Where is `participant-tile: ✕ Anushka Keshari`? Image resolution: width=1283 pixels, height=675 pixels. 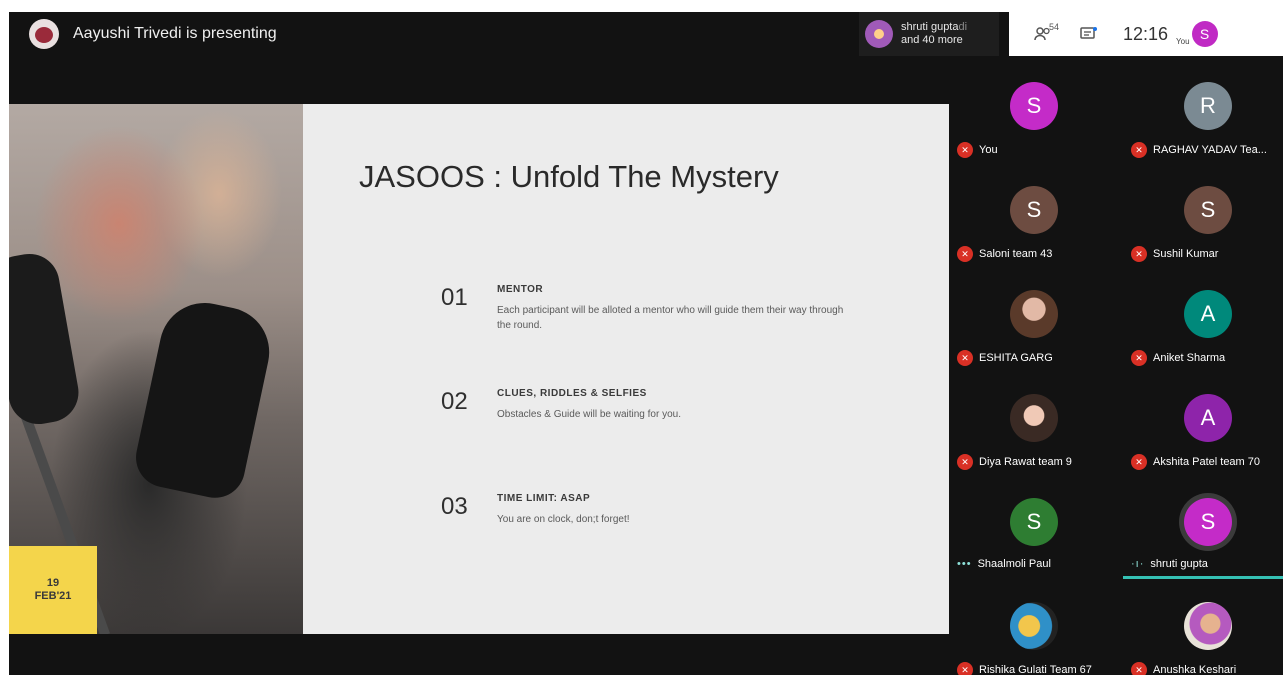
participant-tile: ✕ Anushka Keshari is located at coordinates (1203, 625).